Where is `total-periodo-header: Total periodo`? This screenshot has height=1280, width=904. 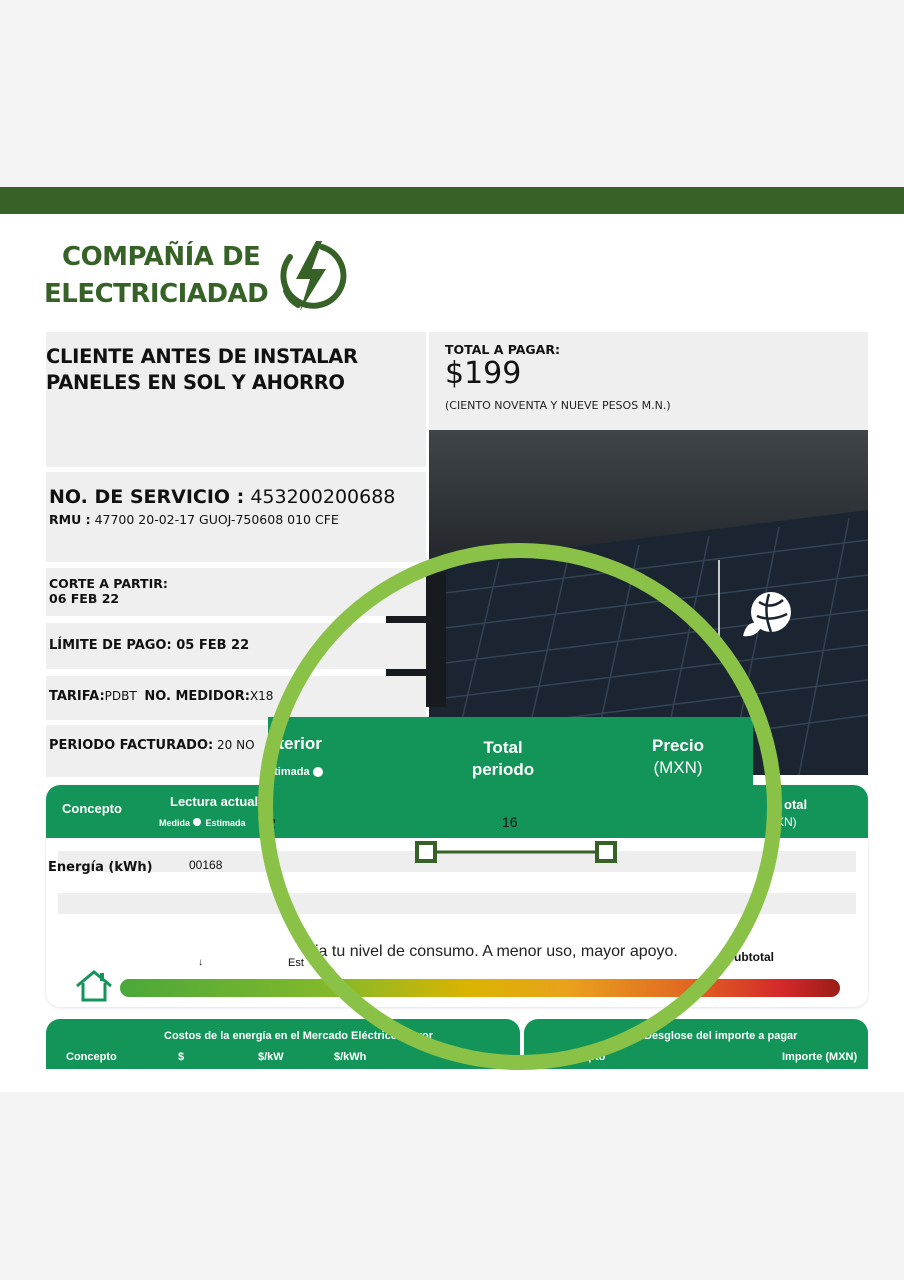
total-periodo-header: Total periodo is located at coordinates (503, 758).